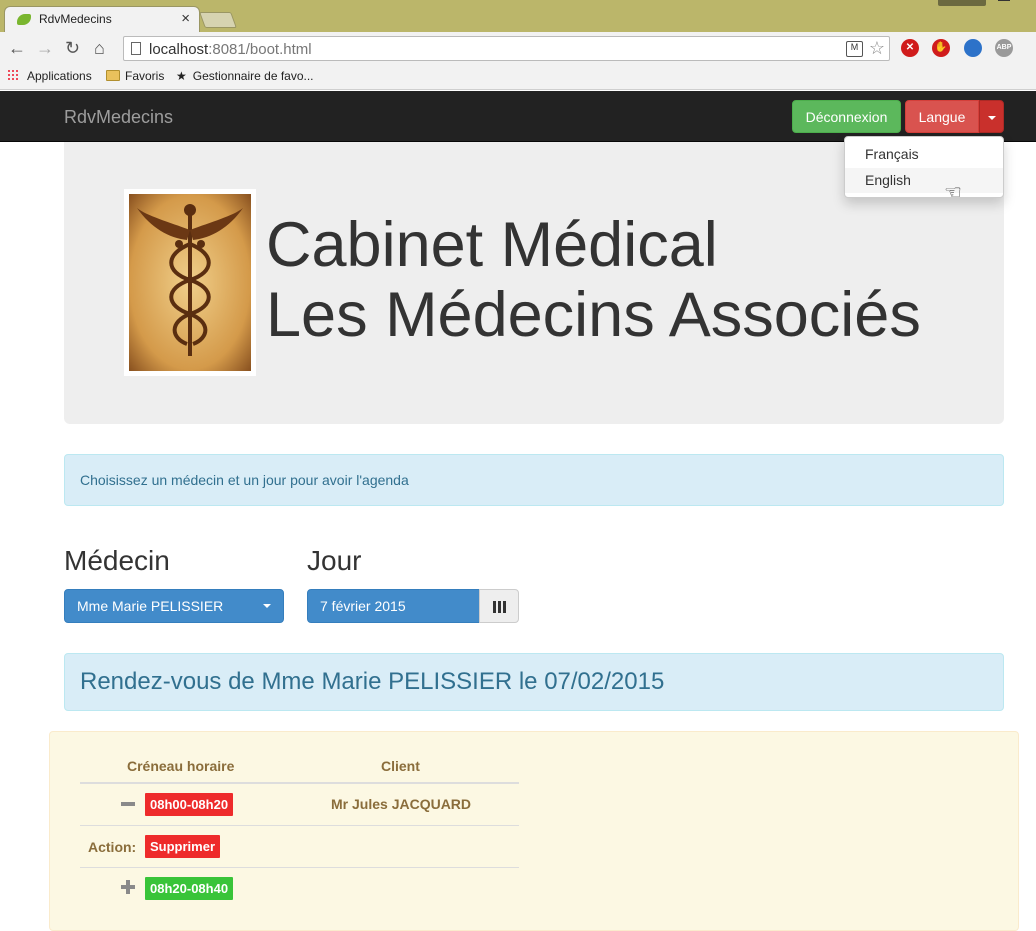  What do you see at coordinates (334, 560) in the screenshot?
I see `day-heading: Jour` at bounding box center [334, 560].